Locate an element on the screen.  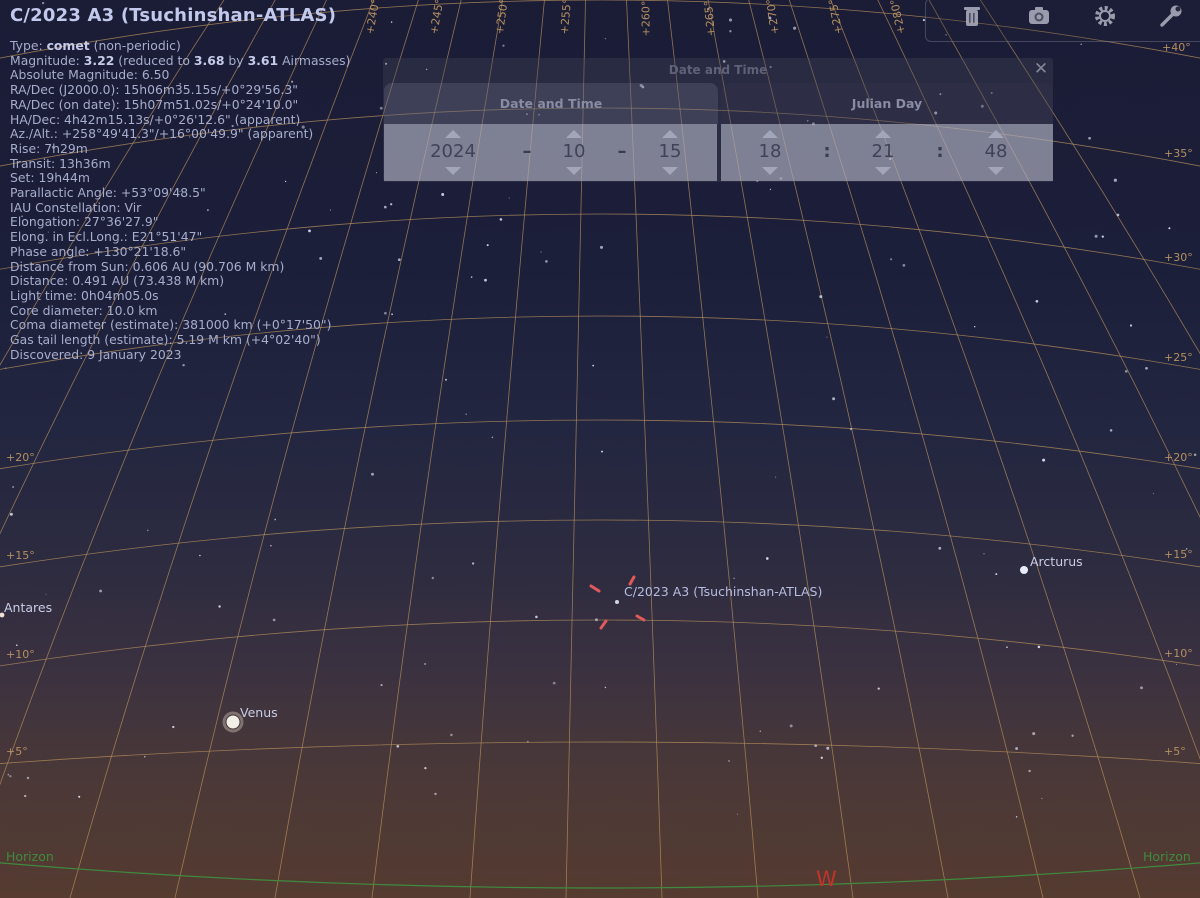
info-line: Transit: 13h36m is located at coordinates (60, 163).